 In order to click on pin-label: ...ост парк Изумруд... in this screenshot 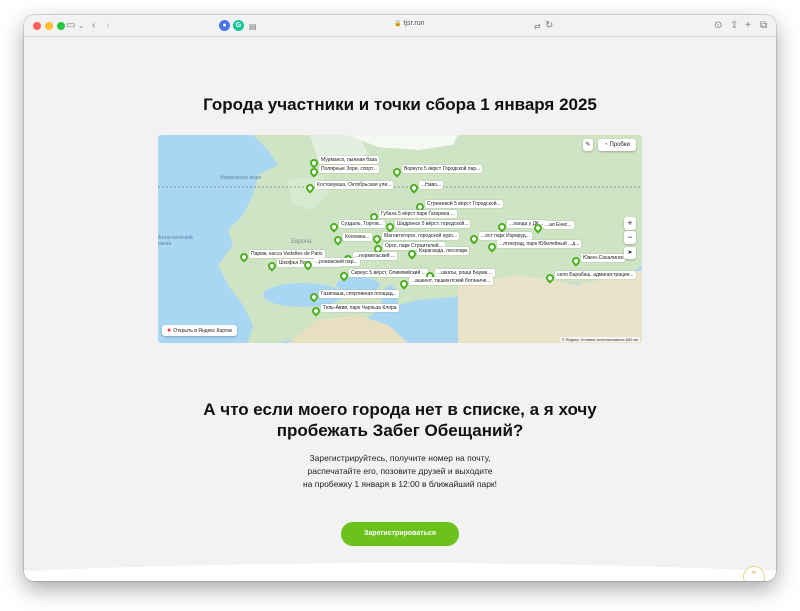, I will do `click(505, 236)`.